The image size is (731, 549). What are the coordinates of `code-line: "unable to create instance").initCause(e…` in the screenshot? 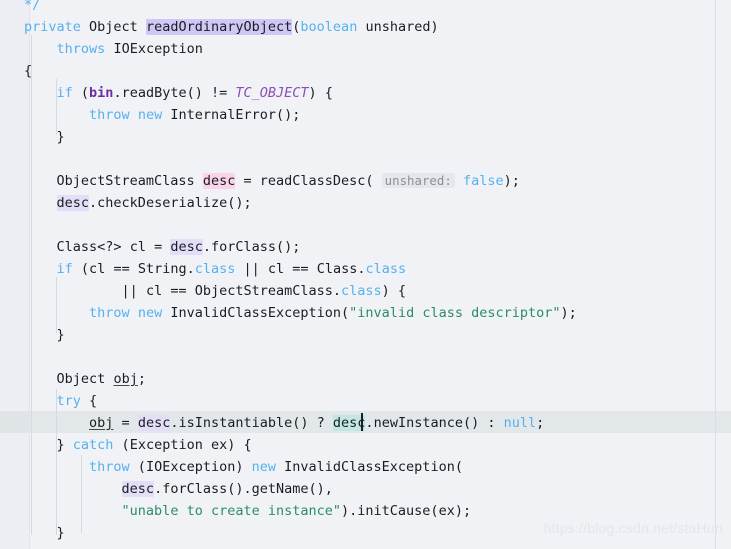 It's located at (236, 511).